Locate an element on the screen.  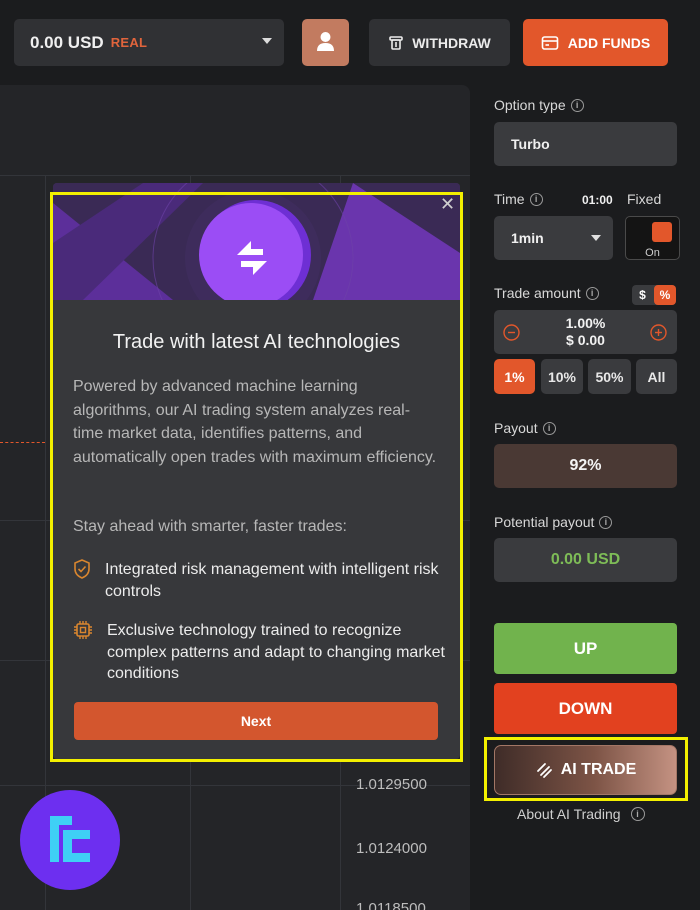
withdraw-icon is located at coordinates (396, 42).